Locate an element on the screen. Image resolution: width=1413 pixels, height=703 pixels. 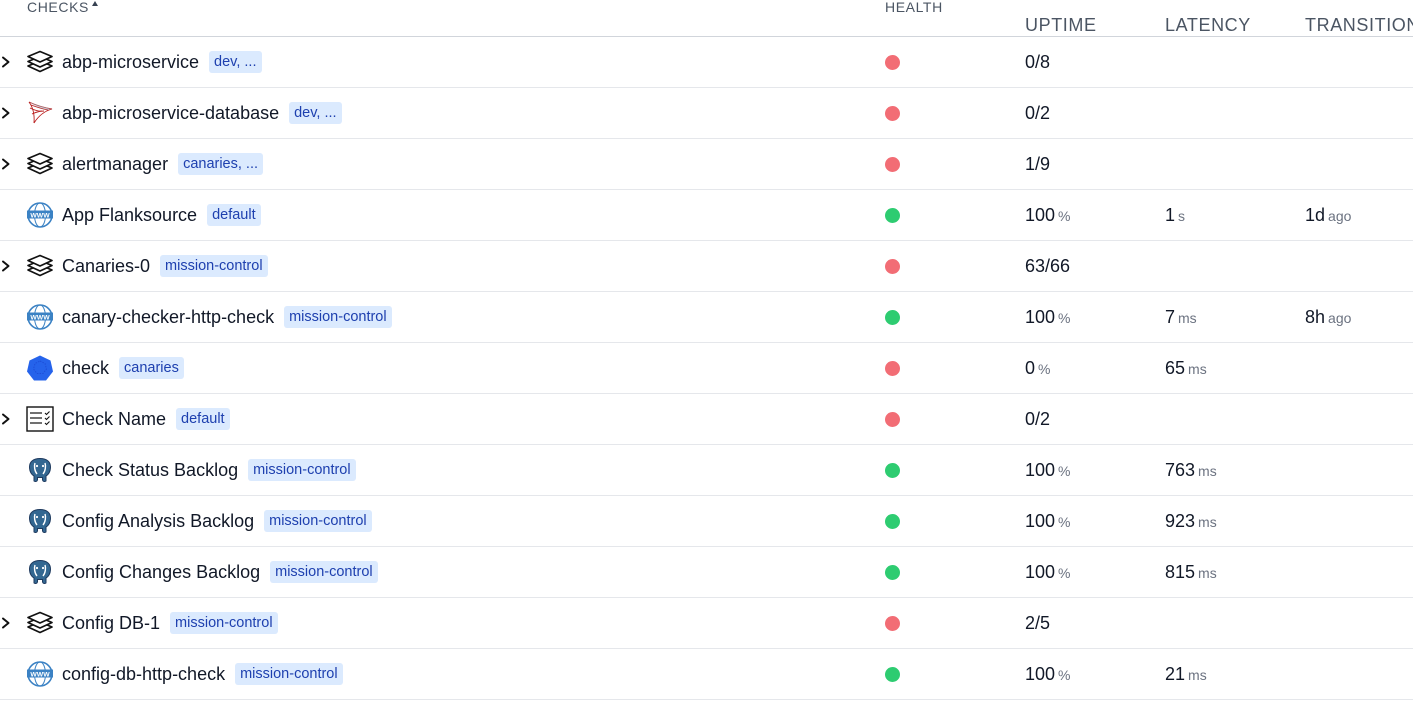
transition-cell: 8h ago is located at coordinates (1328, 317).